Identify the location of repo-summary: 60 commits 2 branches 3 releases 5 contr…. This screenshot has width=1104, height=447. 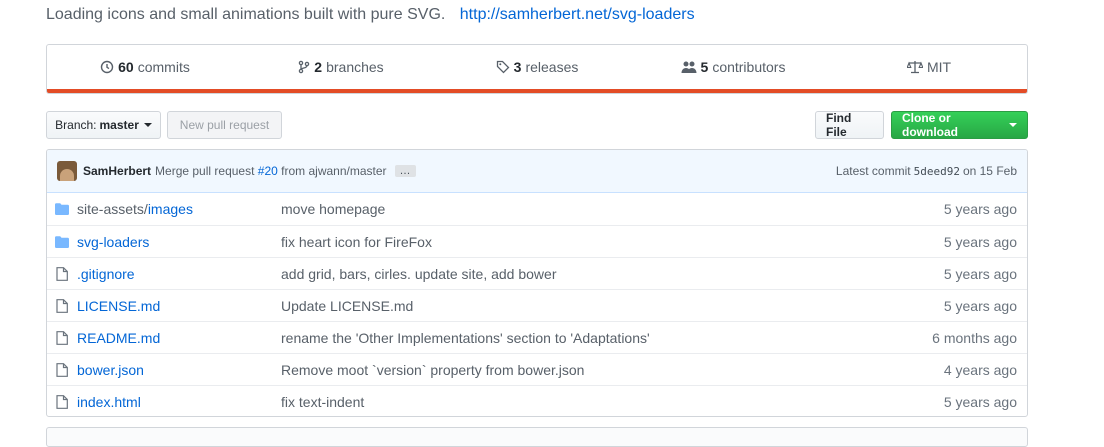
(537, 69).